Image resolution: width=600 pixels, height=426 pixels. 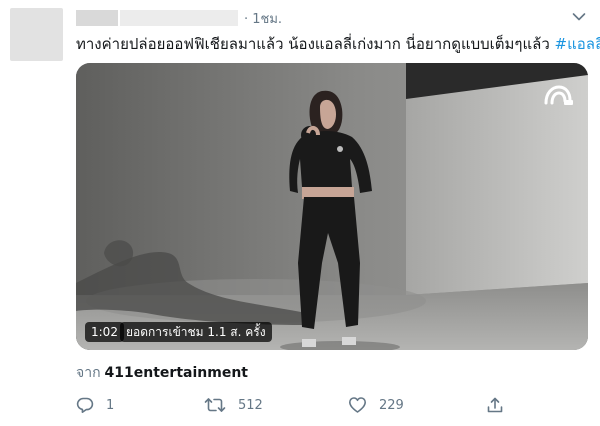 What do you see at coordinates (36, 34) in the screenshot?
I see `avatar` at bounding box center [36, 34].